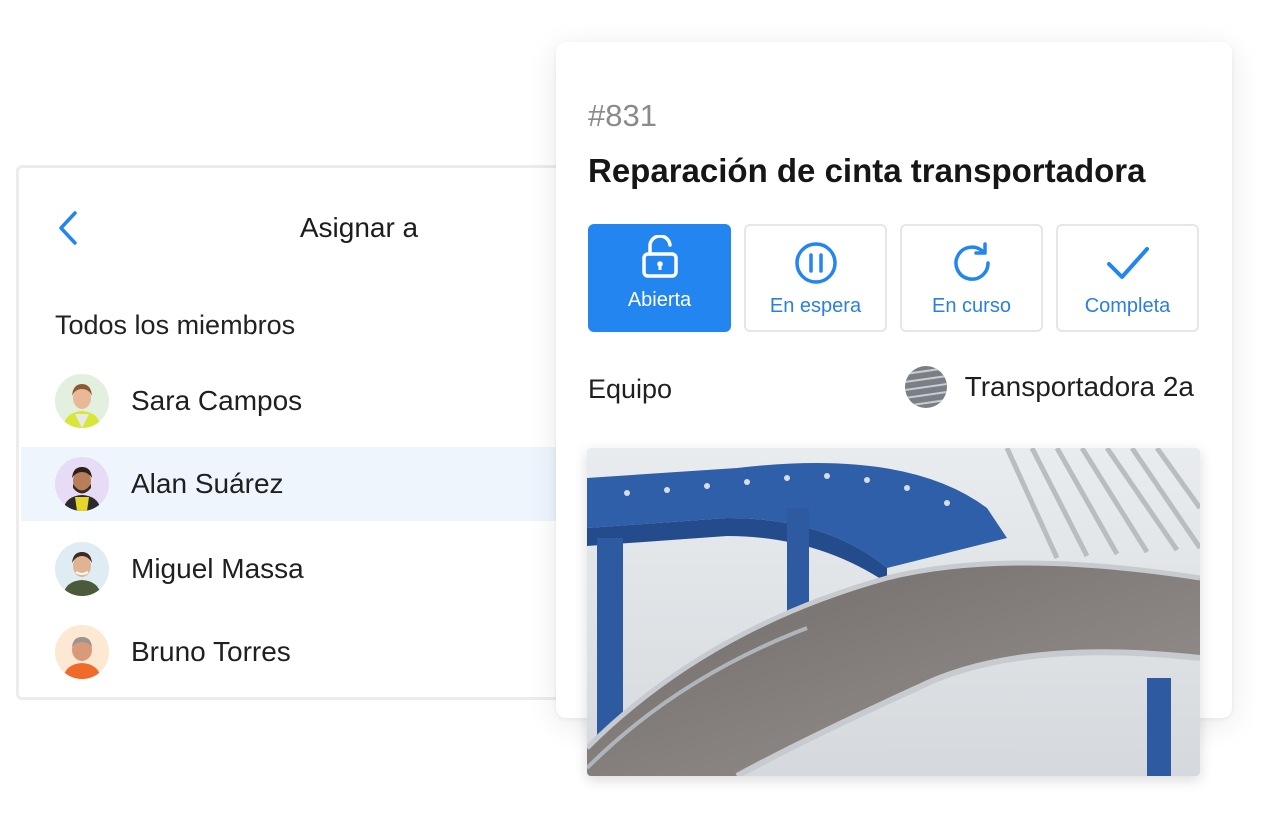 The height and width of the screenshot is (820, 1274). Describe the element at coordinates (815, 306) in the screenshot. I see `status-label: En espera` at that location.